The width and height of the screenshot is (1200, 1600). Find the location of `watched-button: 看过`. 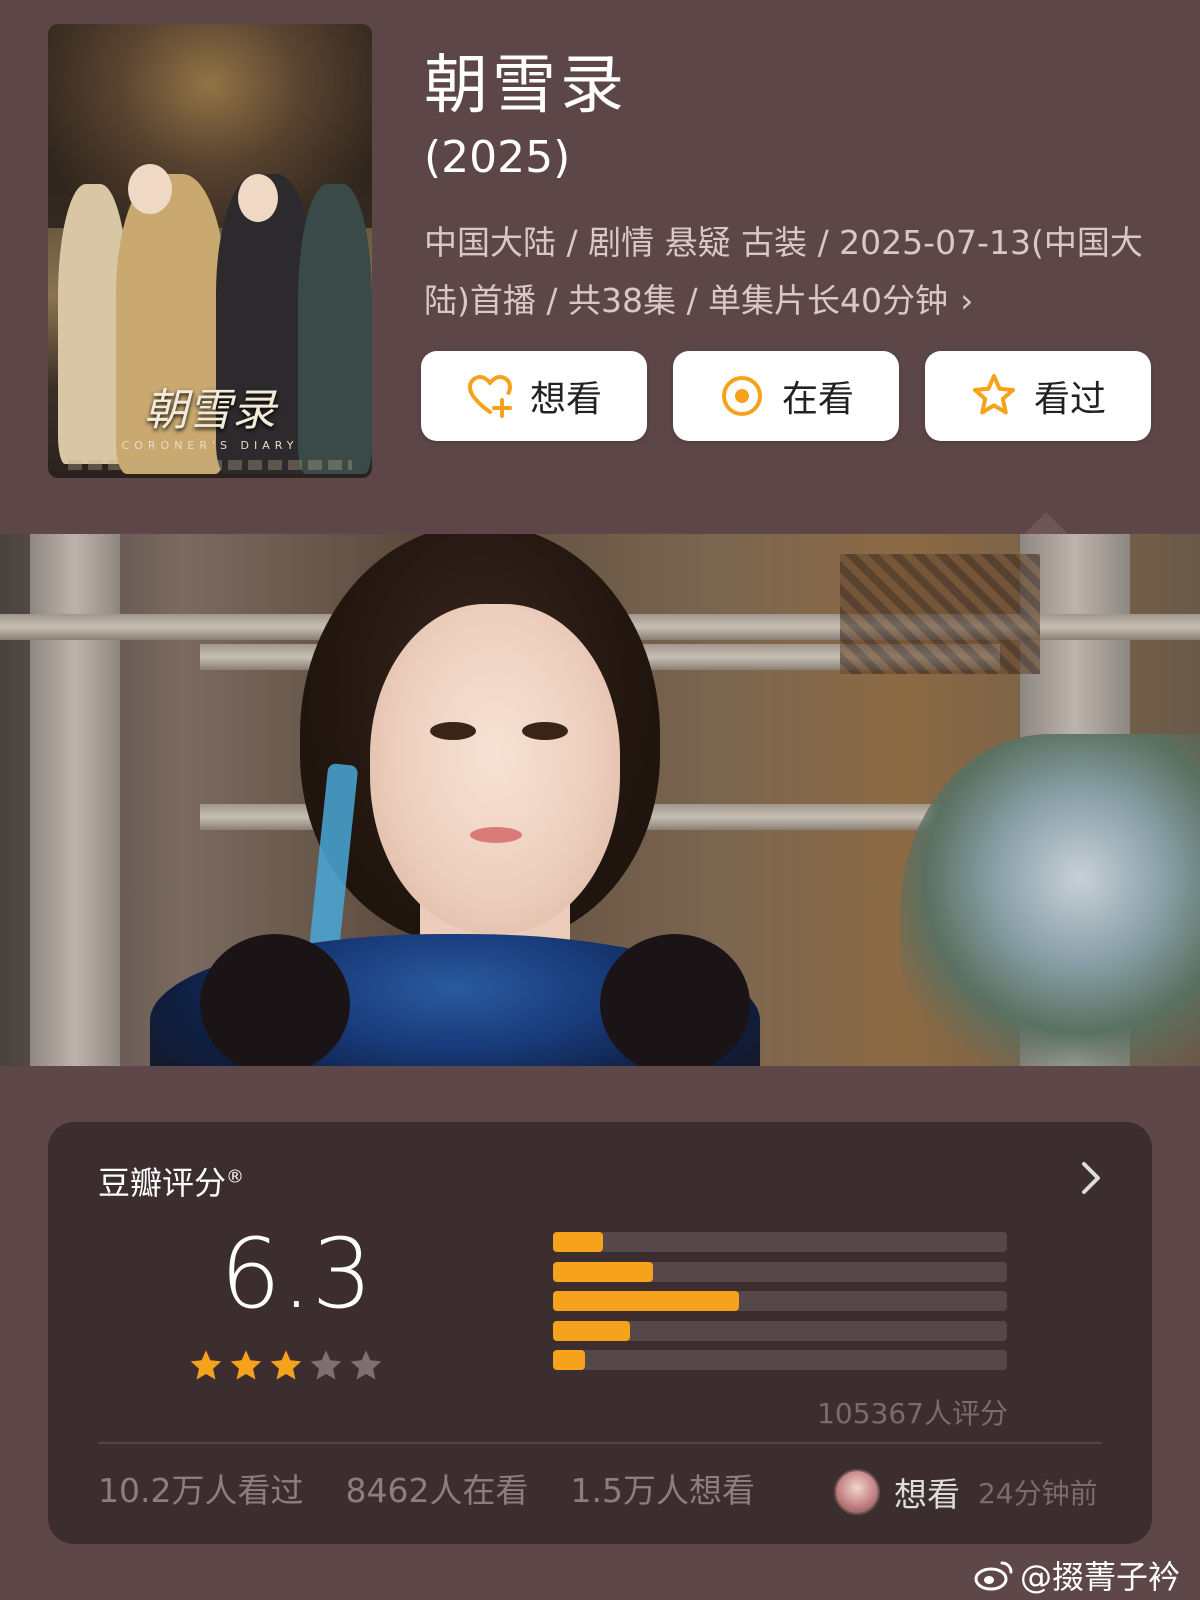

watched-button: 看过 is located at coordinates (1038, 396).